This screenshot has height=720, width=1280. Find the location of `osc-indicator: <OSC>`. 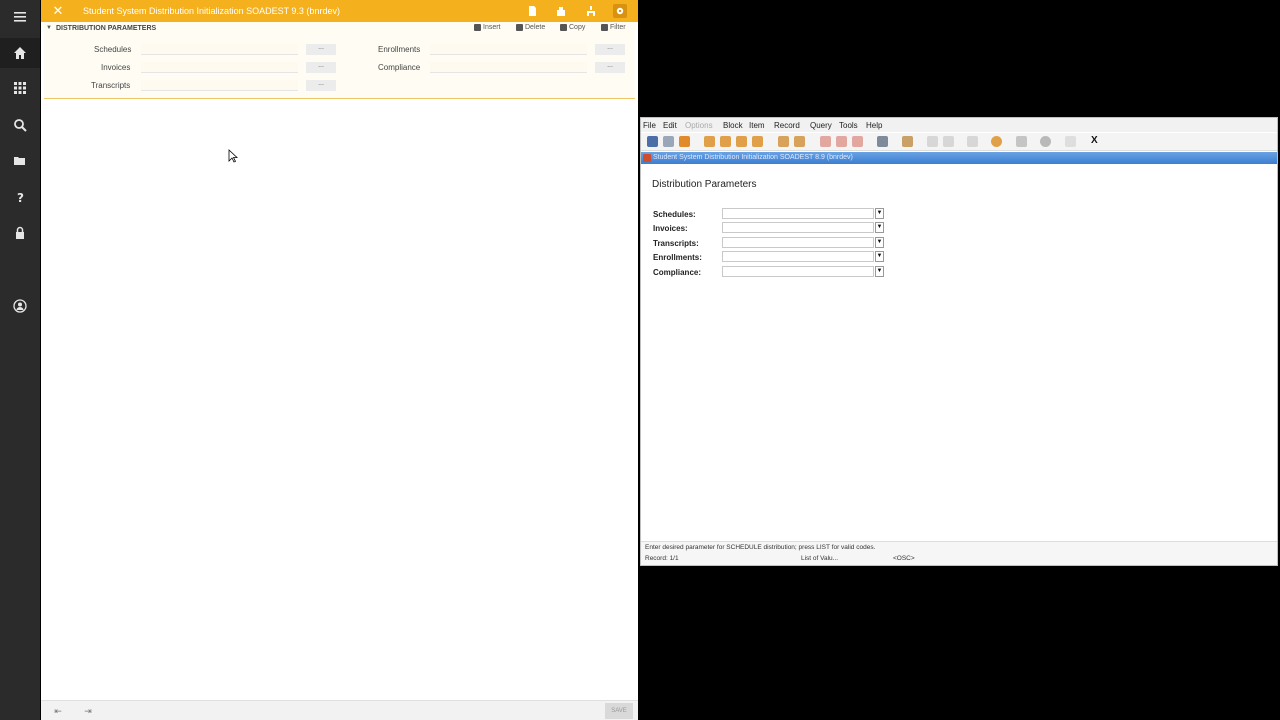

osc-indicator: <OSC> is located at coordinates (904, 558).